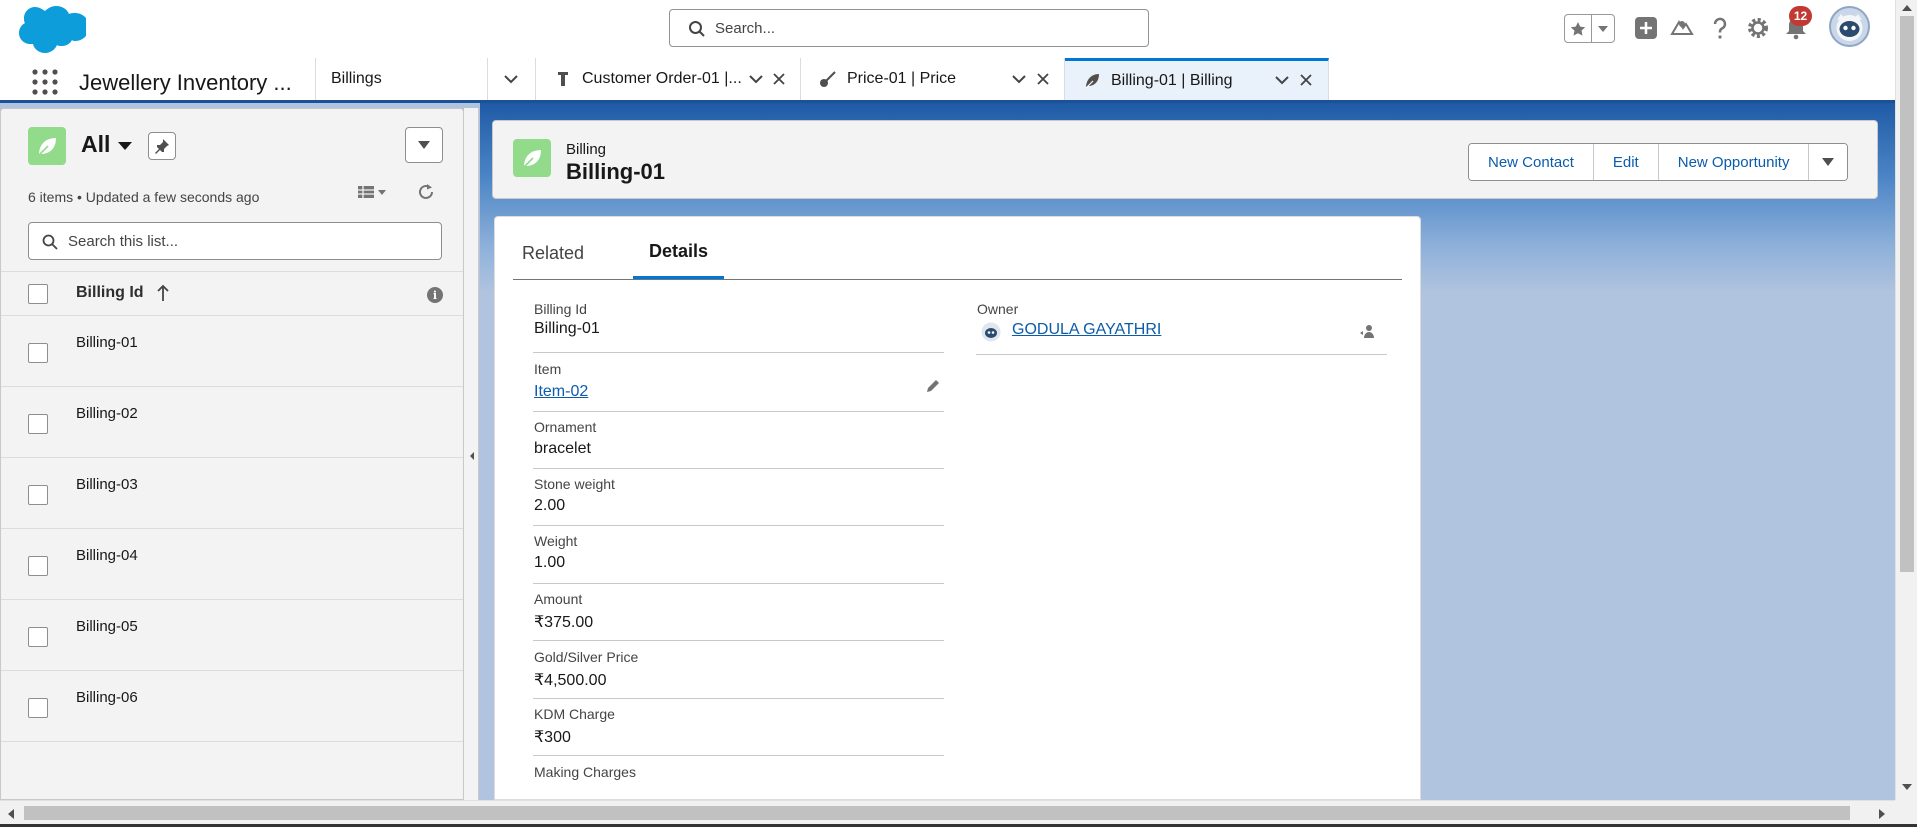 The width and height of the screenshot is (1917, 827). What do you see at coordinates (424, 145) in the screenshot?
I see `list-view-controls-button` at bounding box center [424, 145].